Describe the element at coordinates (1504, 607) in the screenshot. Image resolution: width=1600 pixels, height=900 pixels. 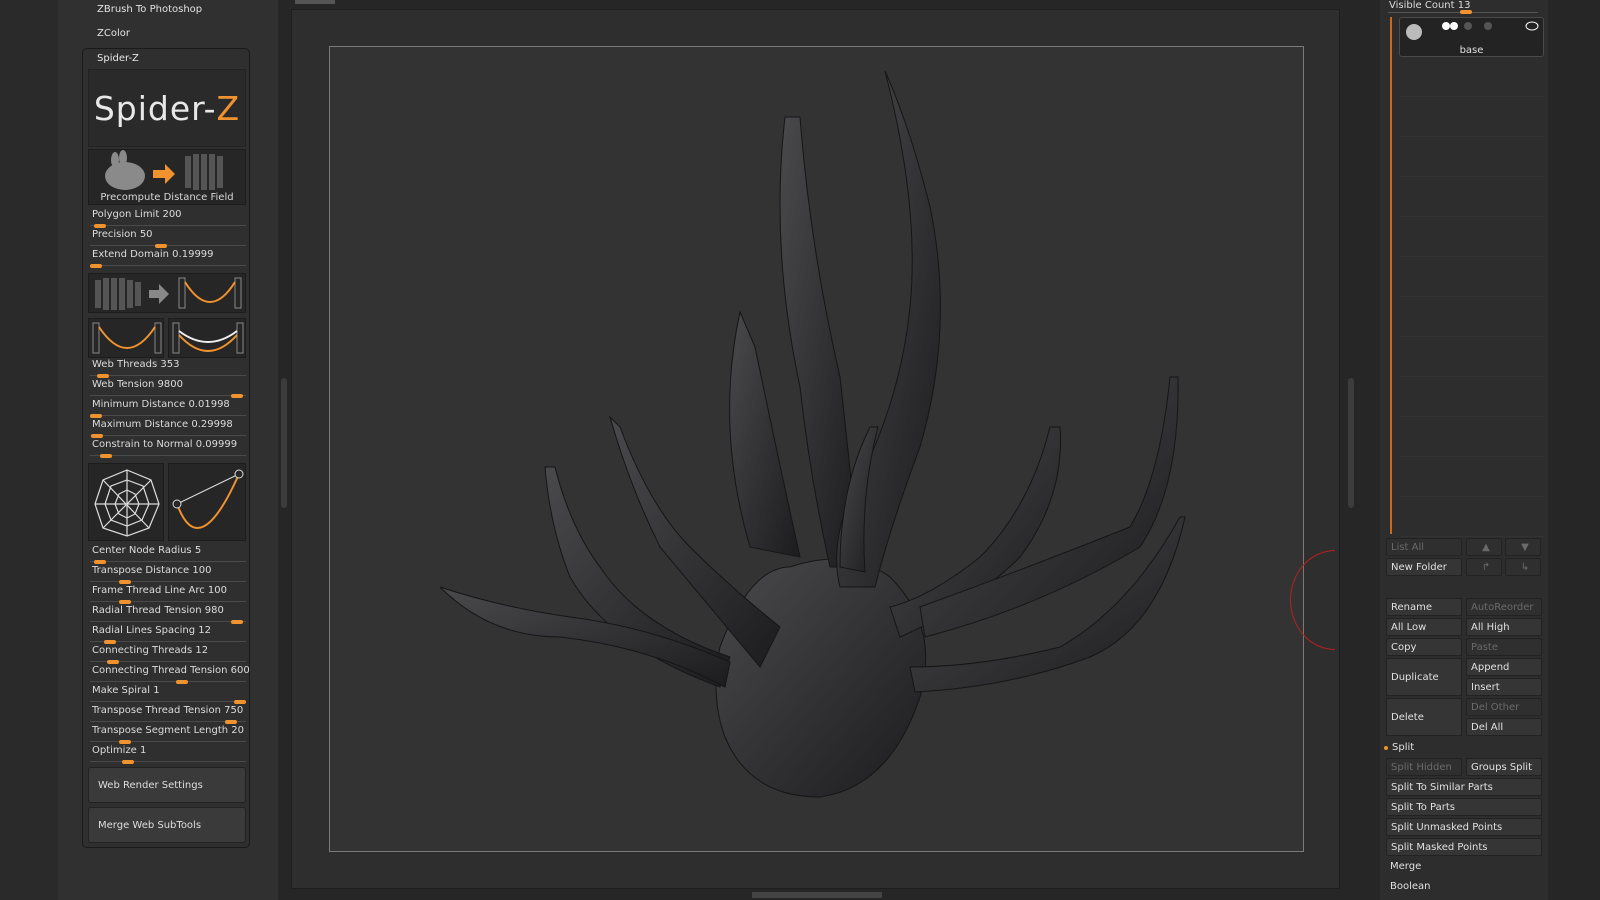
I see `autoreorder-button: AutoReorder` at that location.